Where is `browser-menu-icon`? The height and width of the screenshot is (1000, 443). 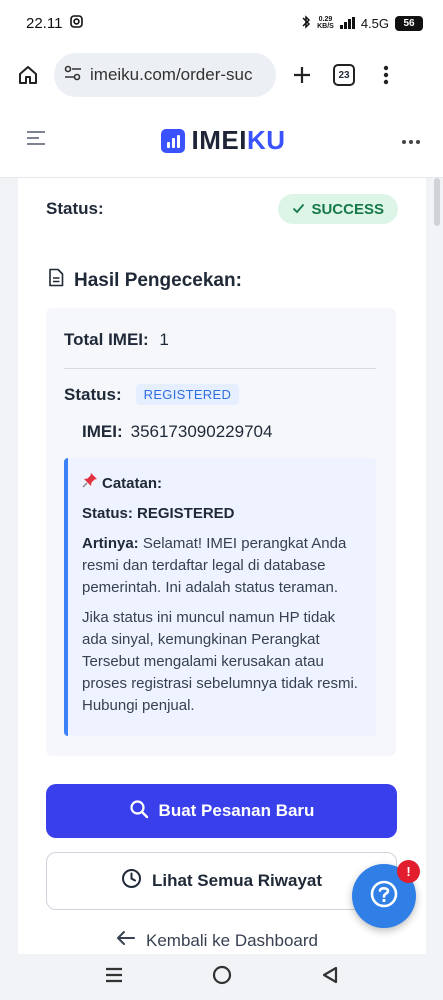 browser-menu-icon is located at coordinates (386, 75).